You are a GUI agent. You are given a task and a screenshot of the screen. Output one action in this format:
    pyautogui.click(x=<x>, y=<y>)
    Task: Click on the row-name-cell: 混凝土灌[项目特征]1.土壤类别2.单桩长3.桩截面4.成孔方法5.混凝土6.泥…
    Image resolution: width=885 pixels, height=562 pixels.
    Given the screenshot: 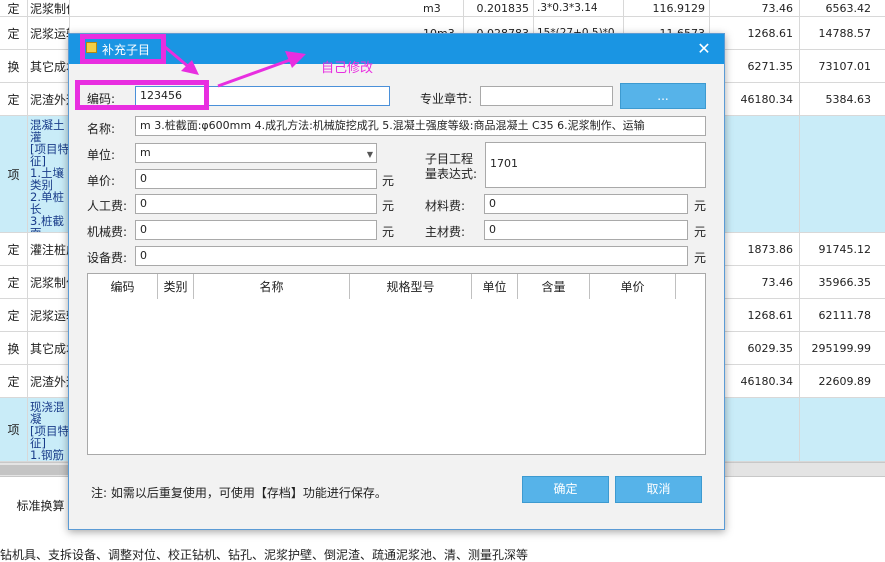 What is the action you would take?
    pyautogui.click(x=49, y=174)
    